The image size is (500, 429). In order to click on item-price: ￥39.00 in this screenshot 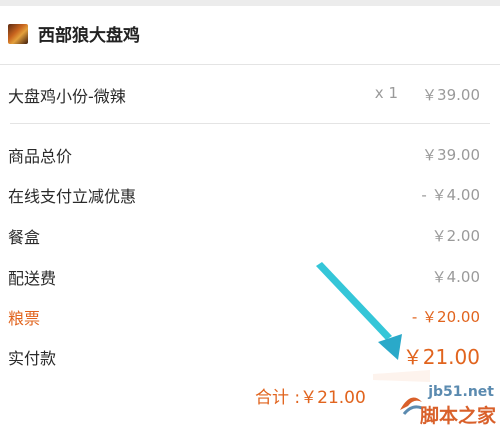, I will do `click(451, 95)`.